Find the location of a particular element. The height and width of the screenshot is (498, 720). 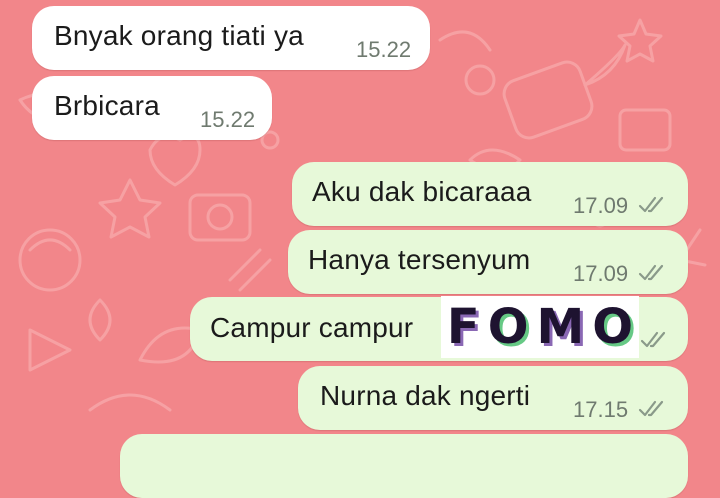

message-timestamp: 17.15 is located at coordinates (601, 409).